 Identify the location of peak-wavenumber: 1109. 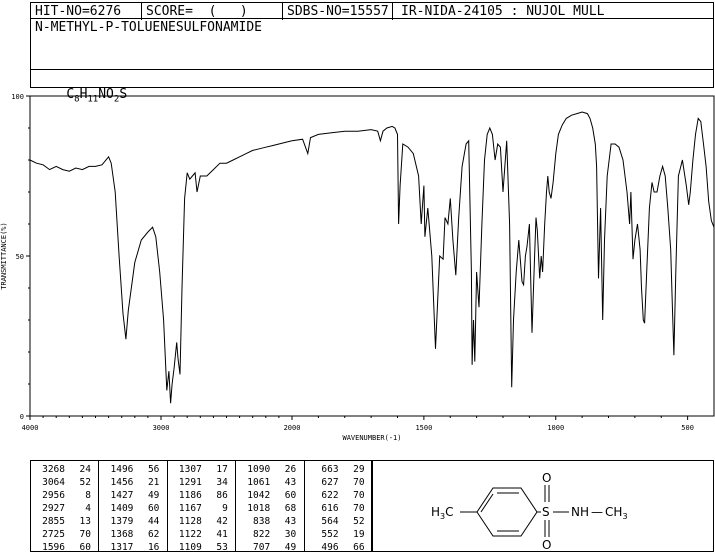
(190, 547).